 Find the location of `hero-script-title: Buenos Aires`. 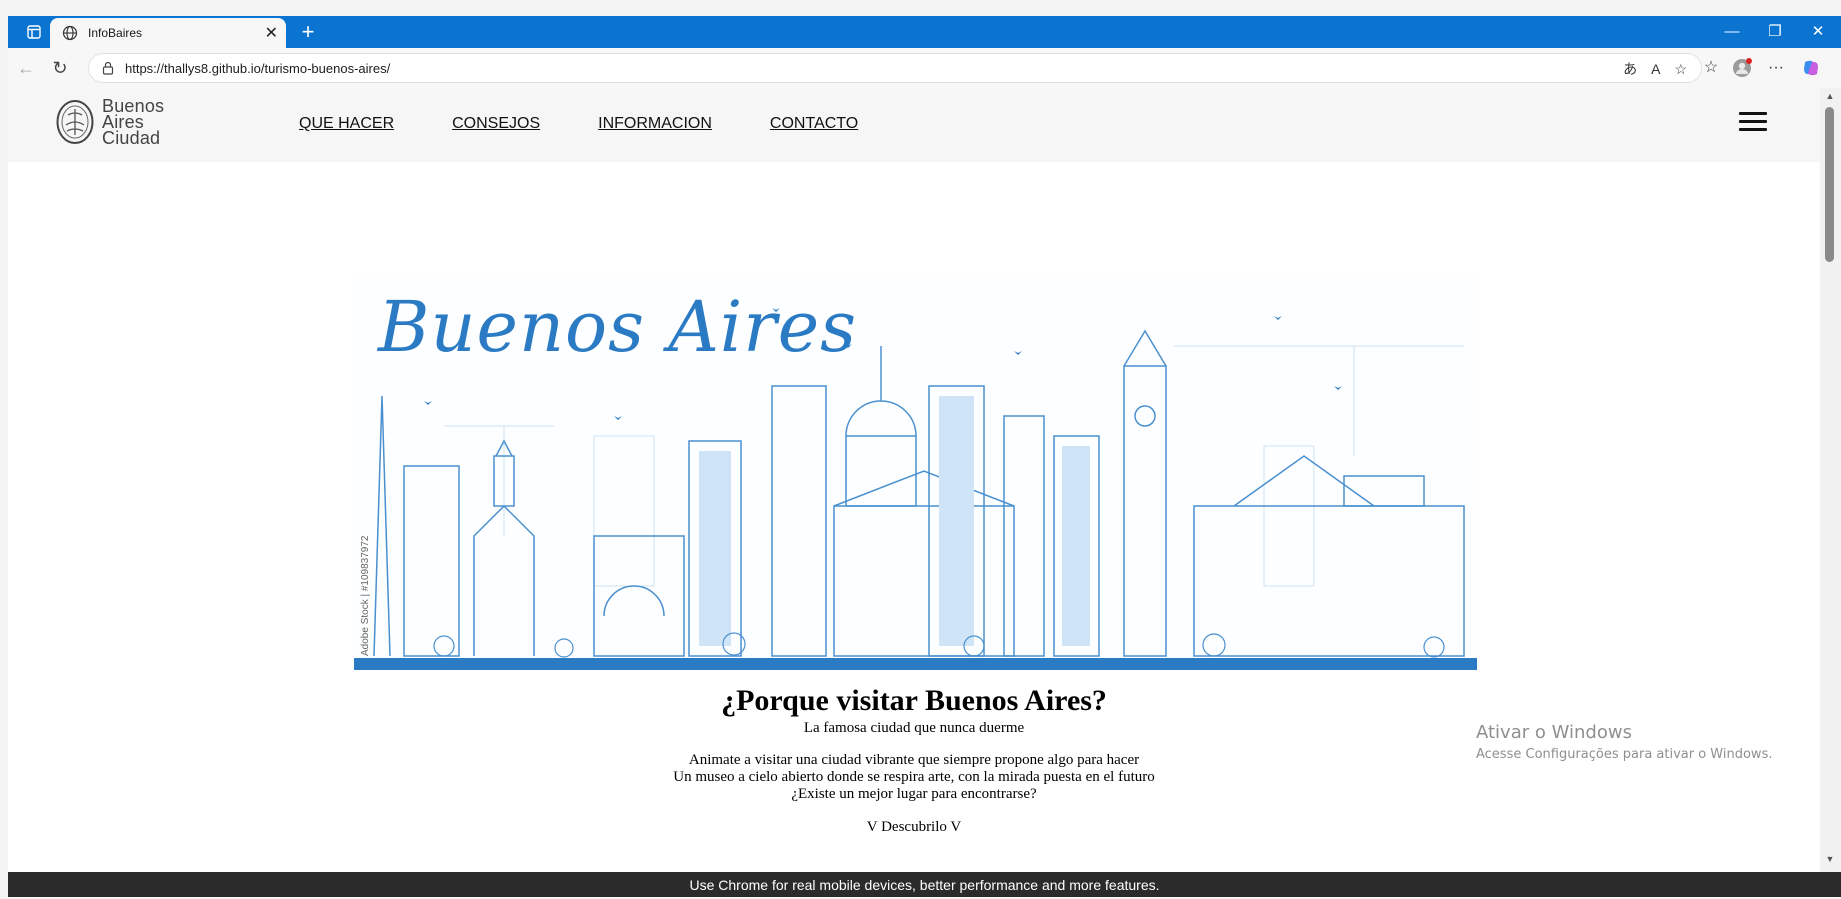

hero-script-title: Buenos Aires is located at coordinates (618, 327).